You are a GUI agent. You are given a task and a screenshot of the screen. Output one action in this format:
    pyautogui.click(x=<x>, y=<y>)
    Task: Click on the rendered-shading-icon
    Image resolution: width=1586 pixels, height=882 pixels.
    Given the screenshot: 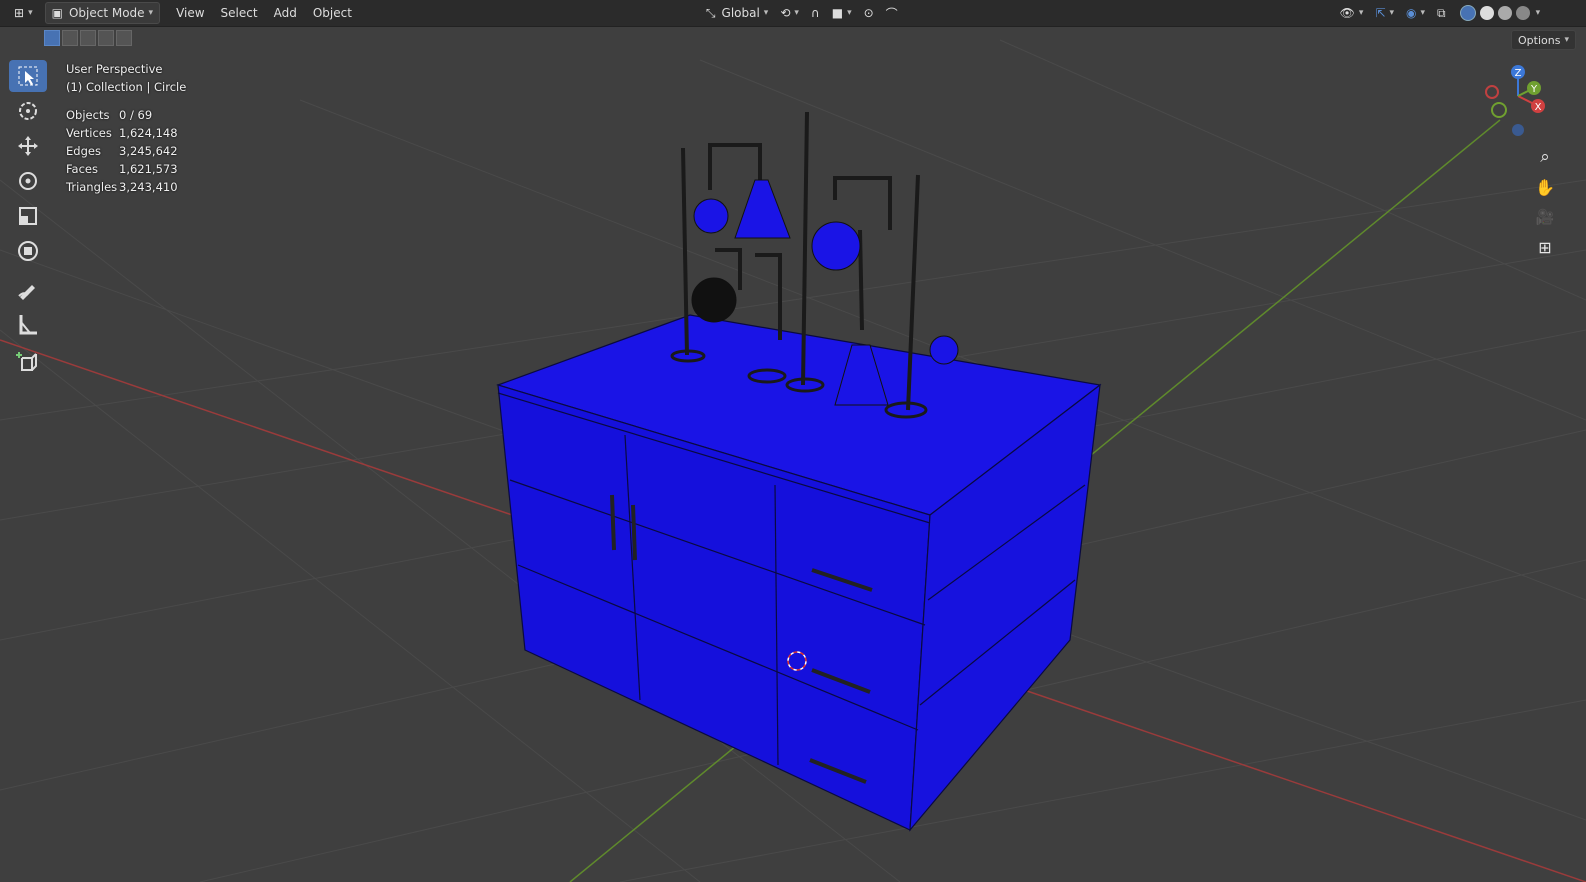 What is the action you would take?
    pyautogui.click(x=1522, y=13)
    